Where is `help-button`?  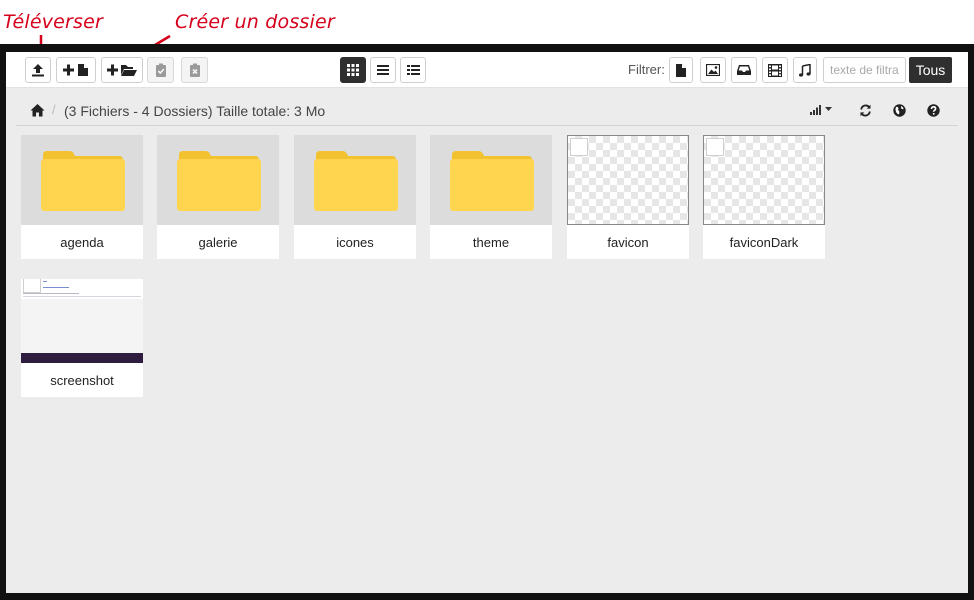
help-button is located at coordinates (933, 110).